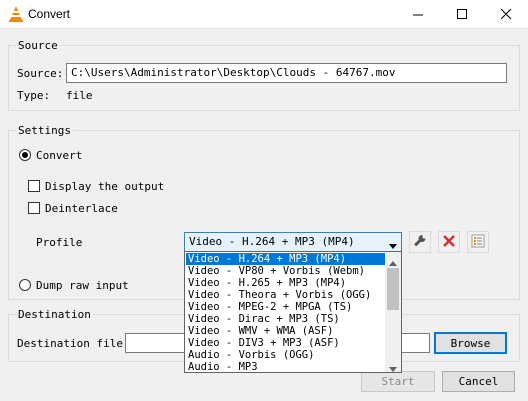 The image size is (528, 401). Describe the element at coordinates (272, 241) in the screenshot. I see `profile-selected-value: Video - H.264 + MP3 (MP4)` at that location.